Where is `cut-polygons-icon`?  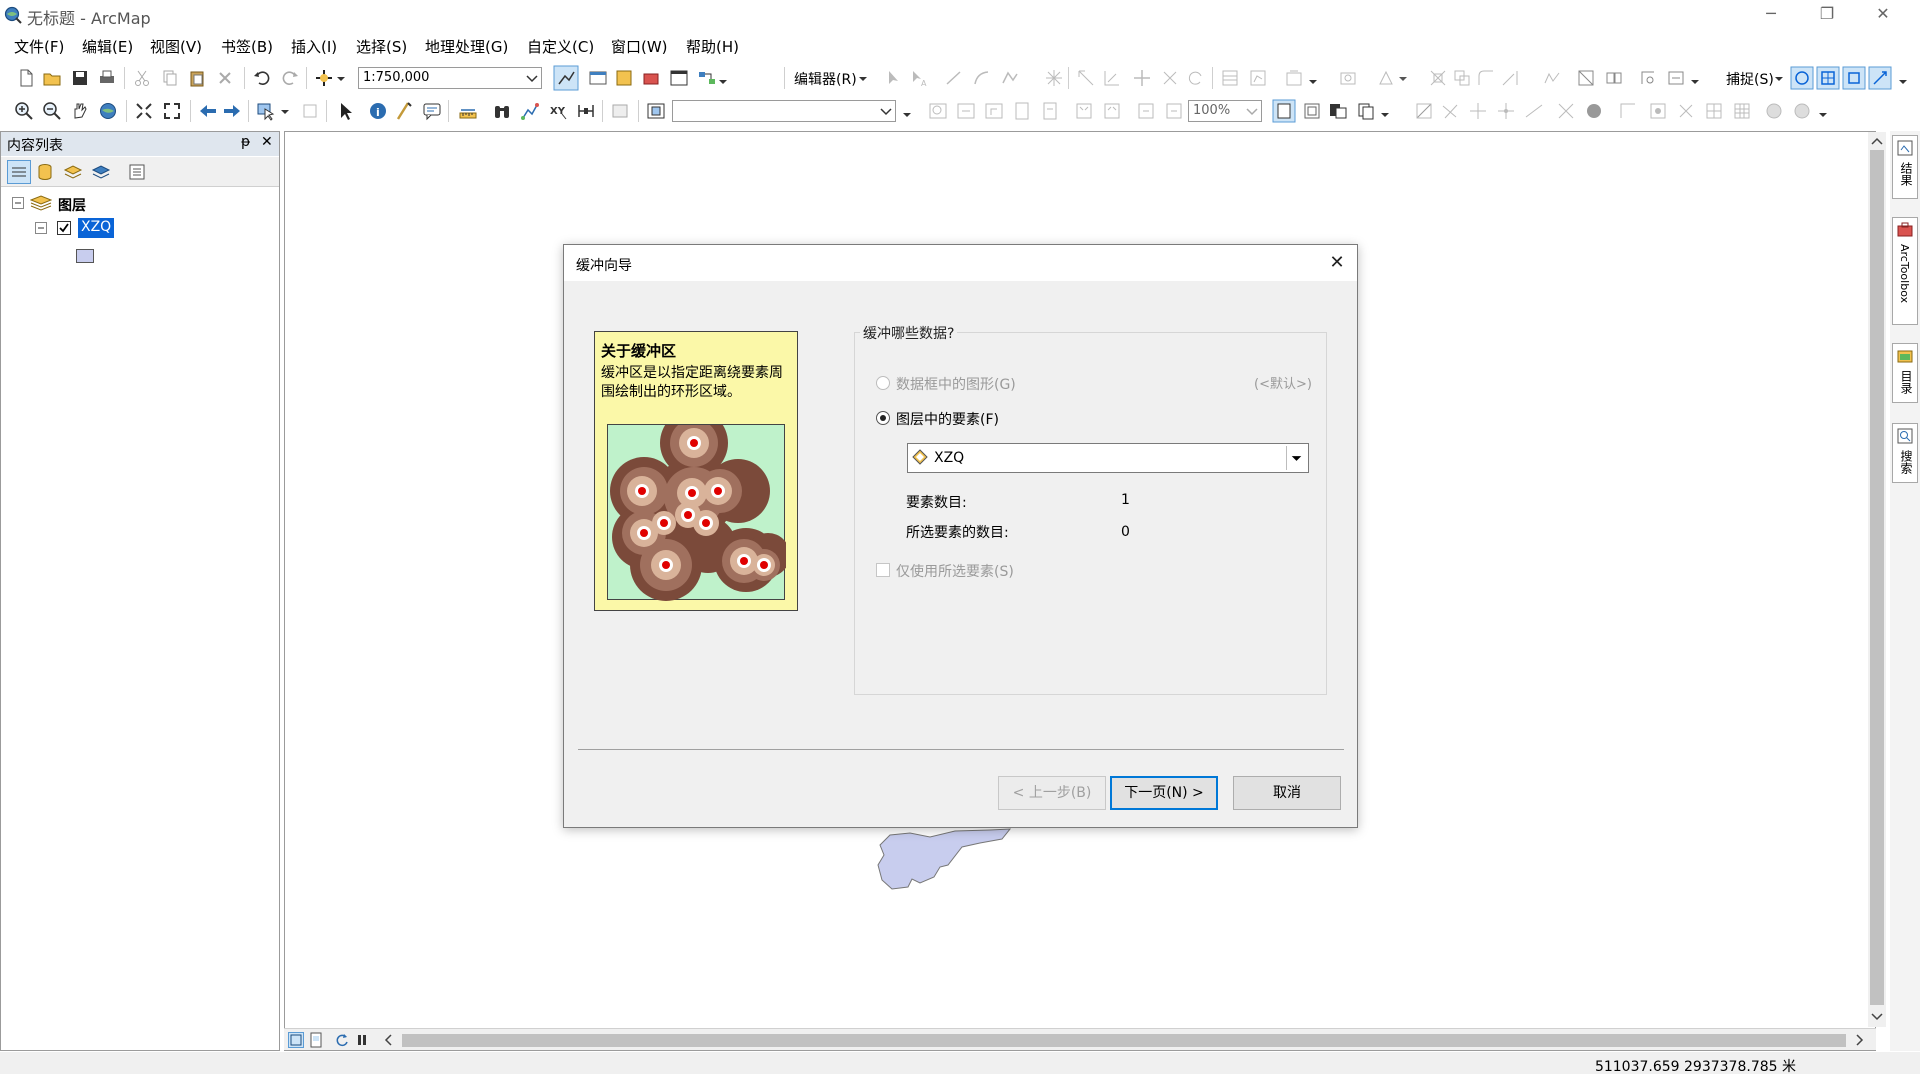
cut-polygons-icon is located at coordinates (1142, 78).